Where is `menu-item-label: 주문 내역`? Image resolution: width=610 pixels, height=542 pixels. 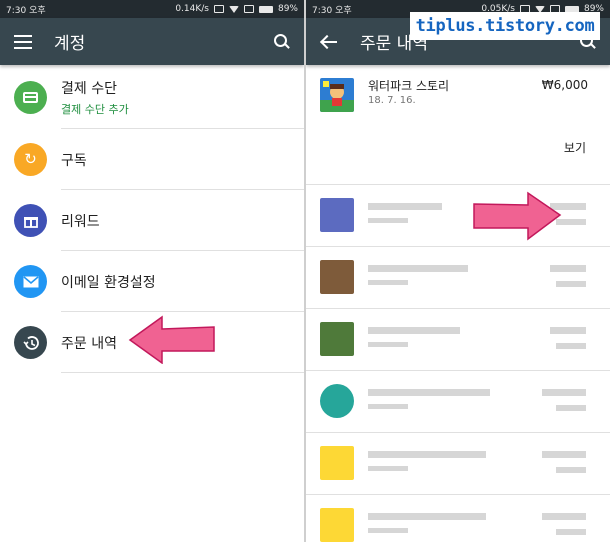
menu-item-label: 주문 내역 is located at coordinates (89, 343).